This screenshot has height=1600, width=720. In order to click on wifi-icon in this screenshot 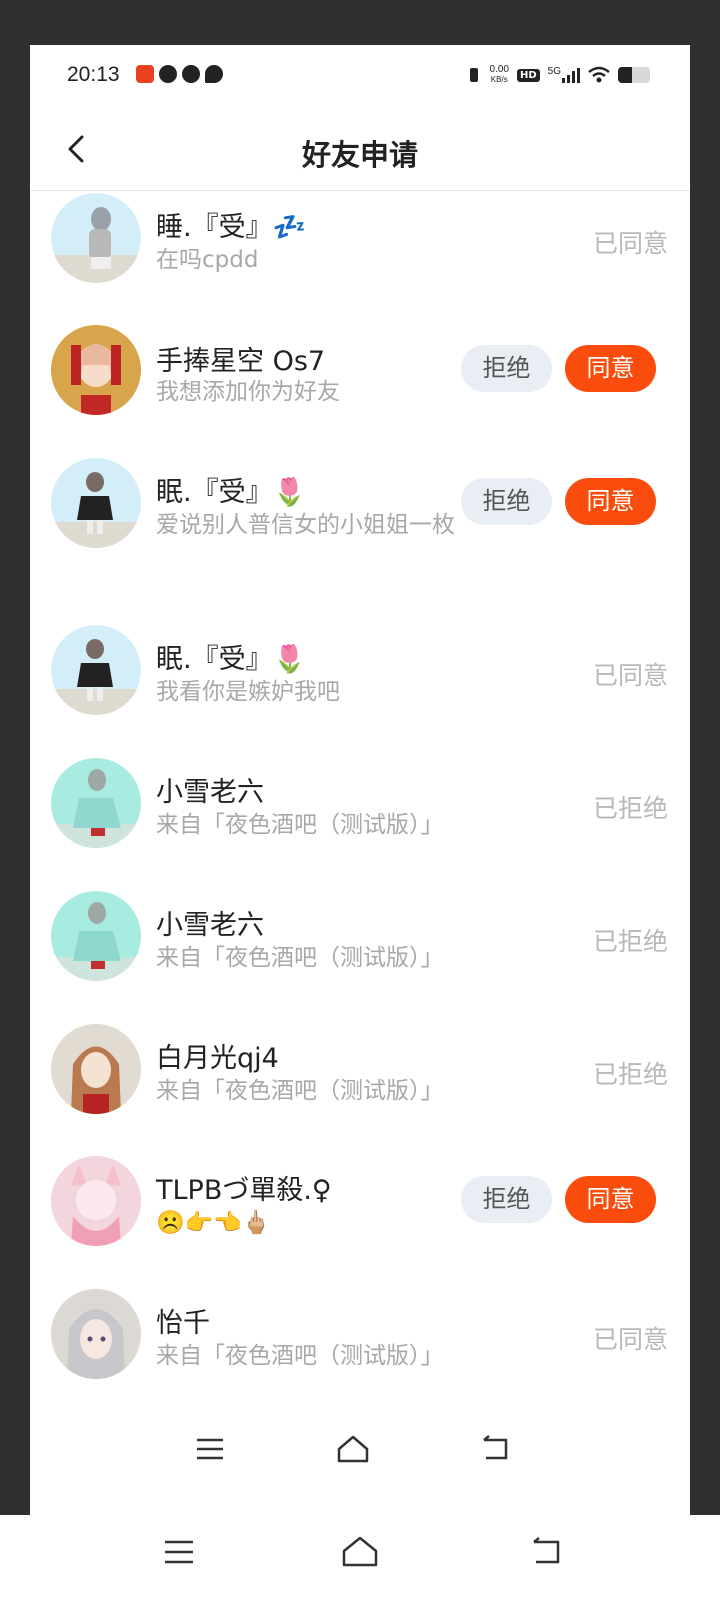, I will do `click(599, 74)`.